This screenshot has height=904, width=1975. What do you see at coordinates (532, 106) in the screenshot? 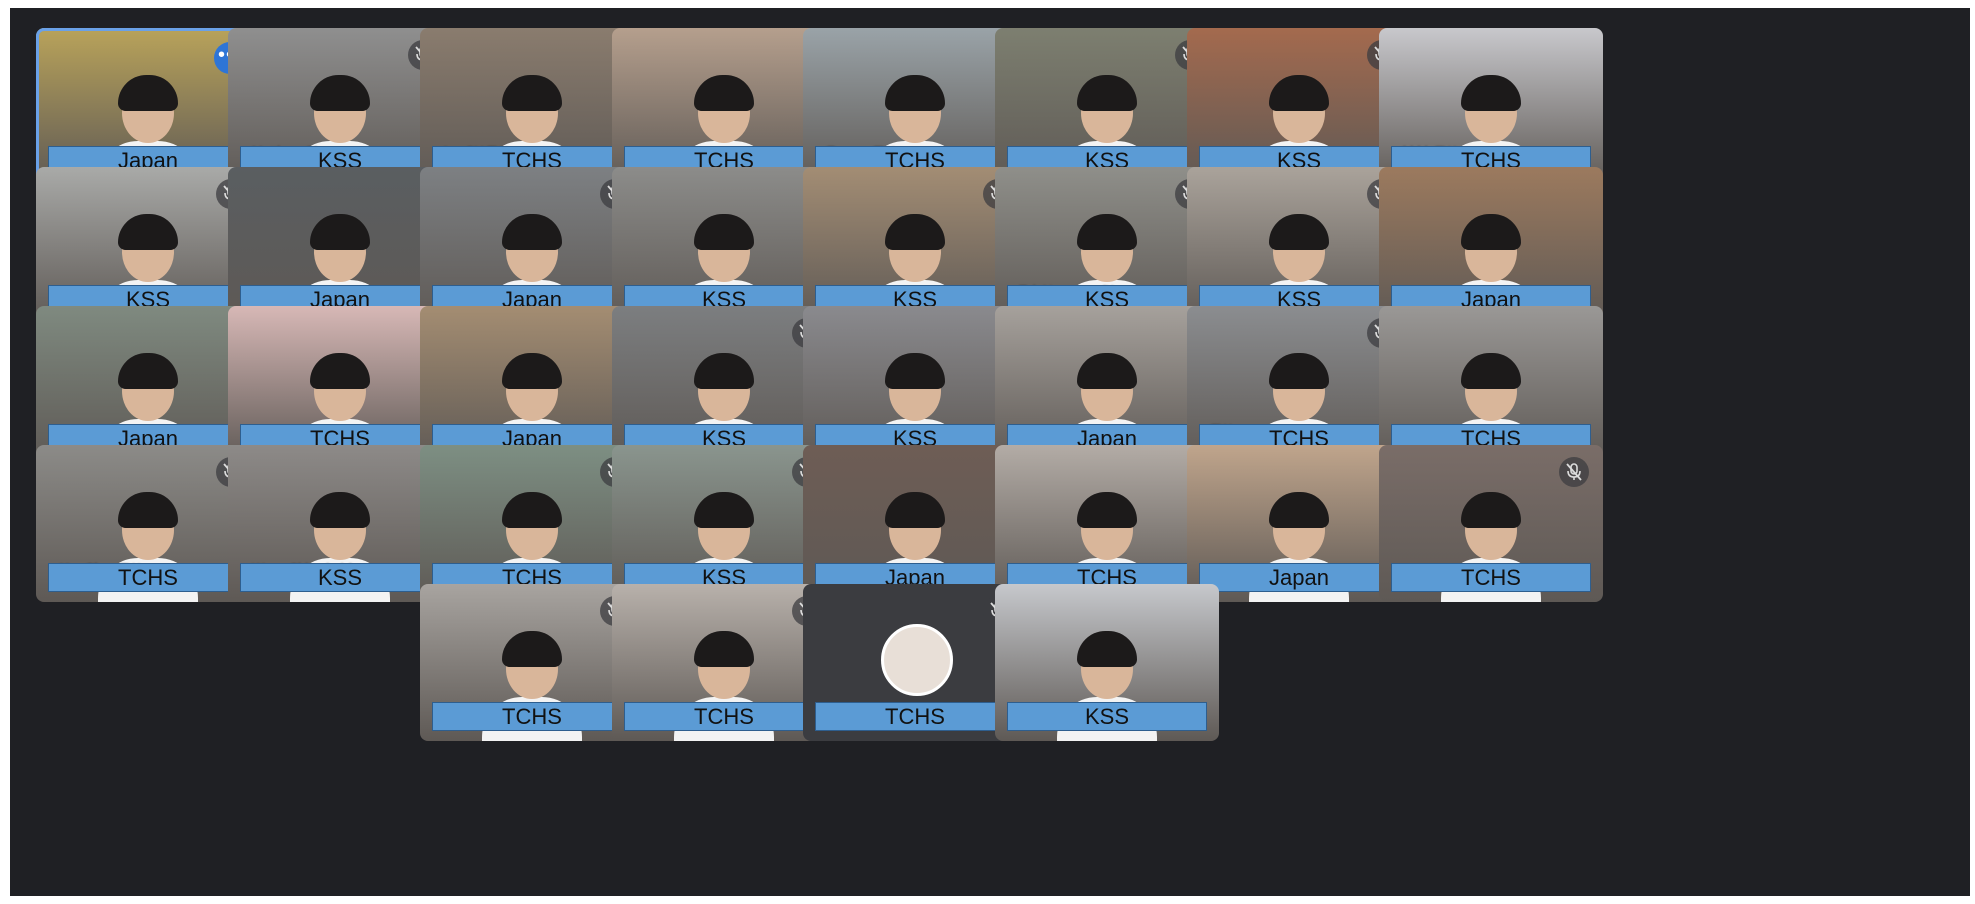
I see `participant-tile: LeoSU TWTCHS` at bounding box center [532, 106].